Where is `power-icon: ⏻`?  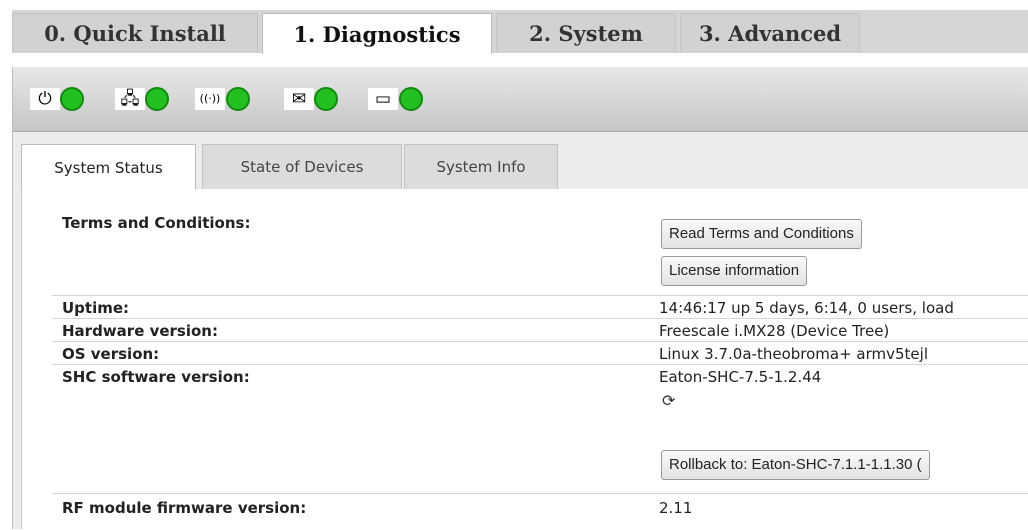
power-icon: ⏻ is located at coordinates (45, 99).